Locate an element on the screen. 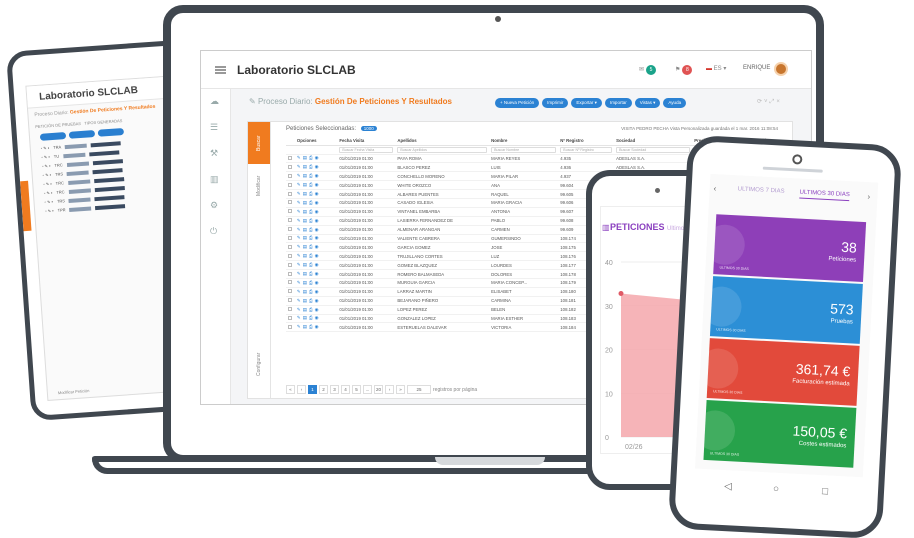 The height and width of the screenshot is (538, 914). column-filter-input: Buscar Nombre is located at coordinates (524, 149).